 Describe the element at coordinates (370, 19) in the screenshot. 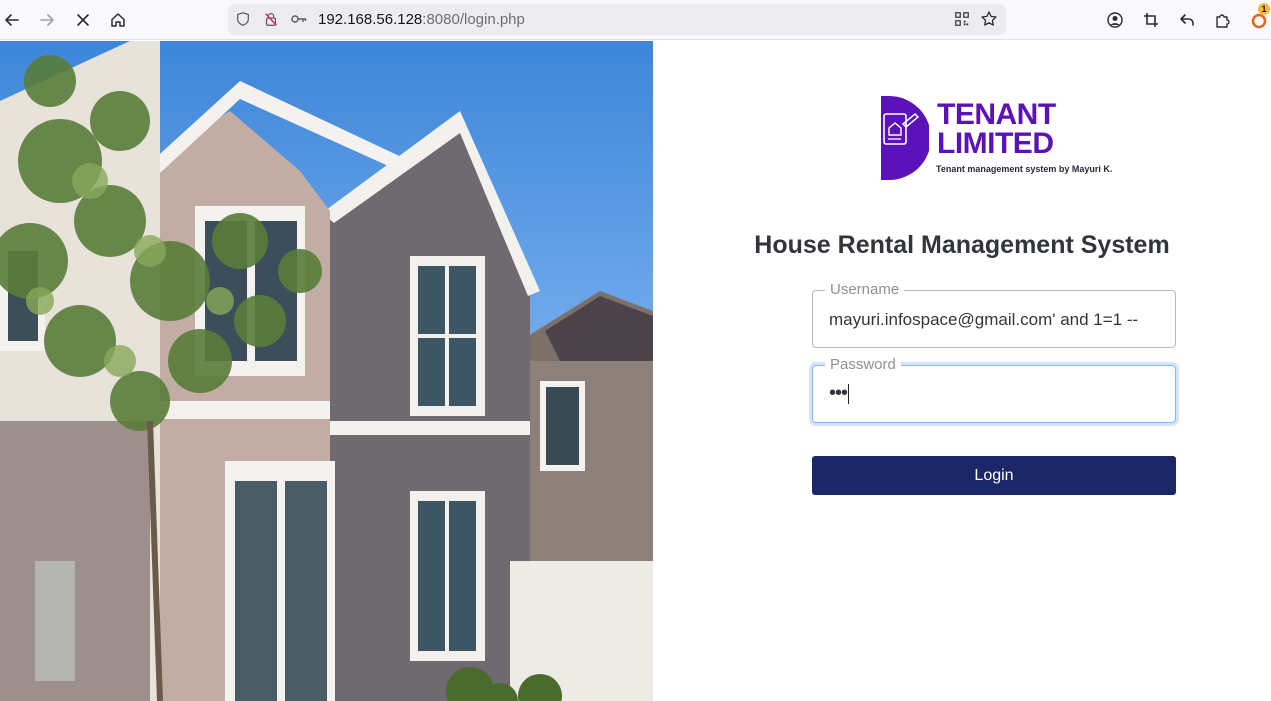

I see `url-host: 192.168.56.128` at that location.